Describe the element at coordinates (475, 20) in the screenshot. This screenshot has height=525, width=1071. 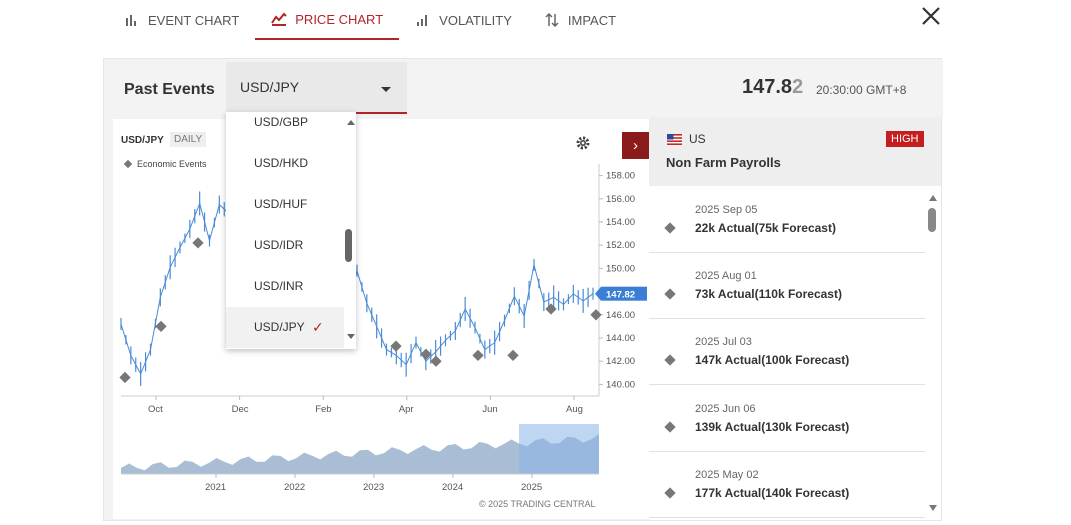
I see `tab-volatility-label: VOLATILITY` at that location.